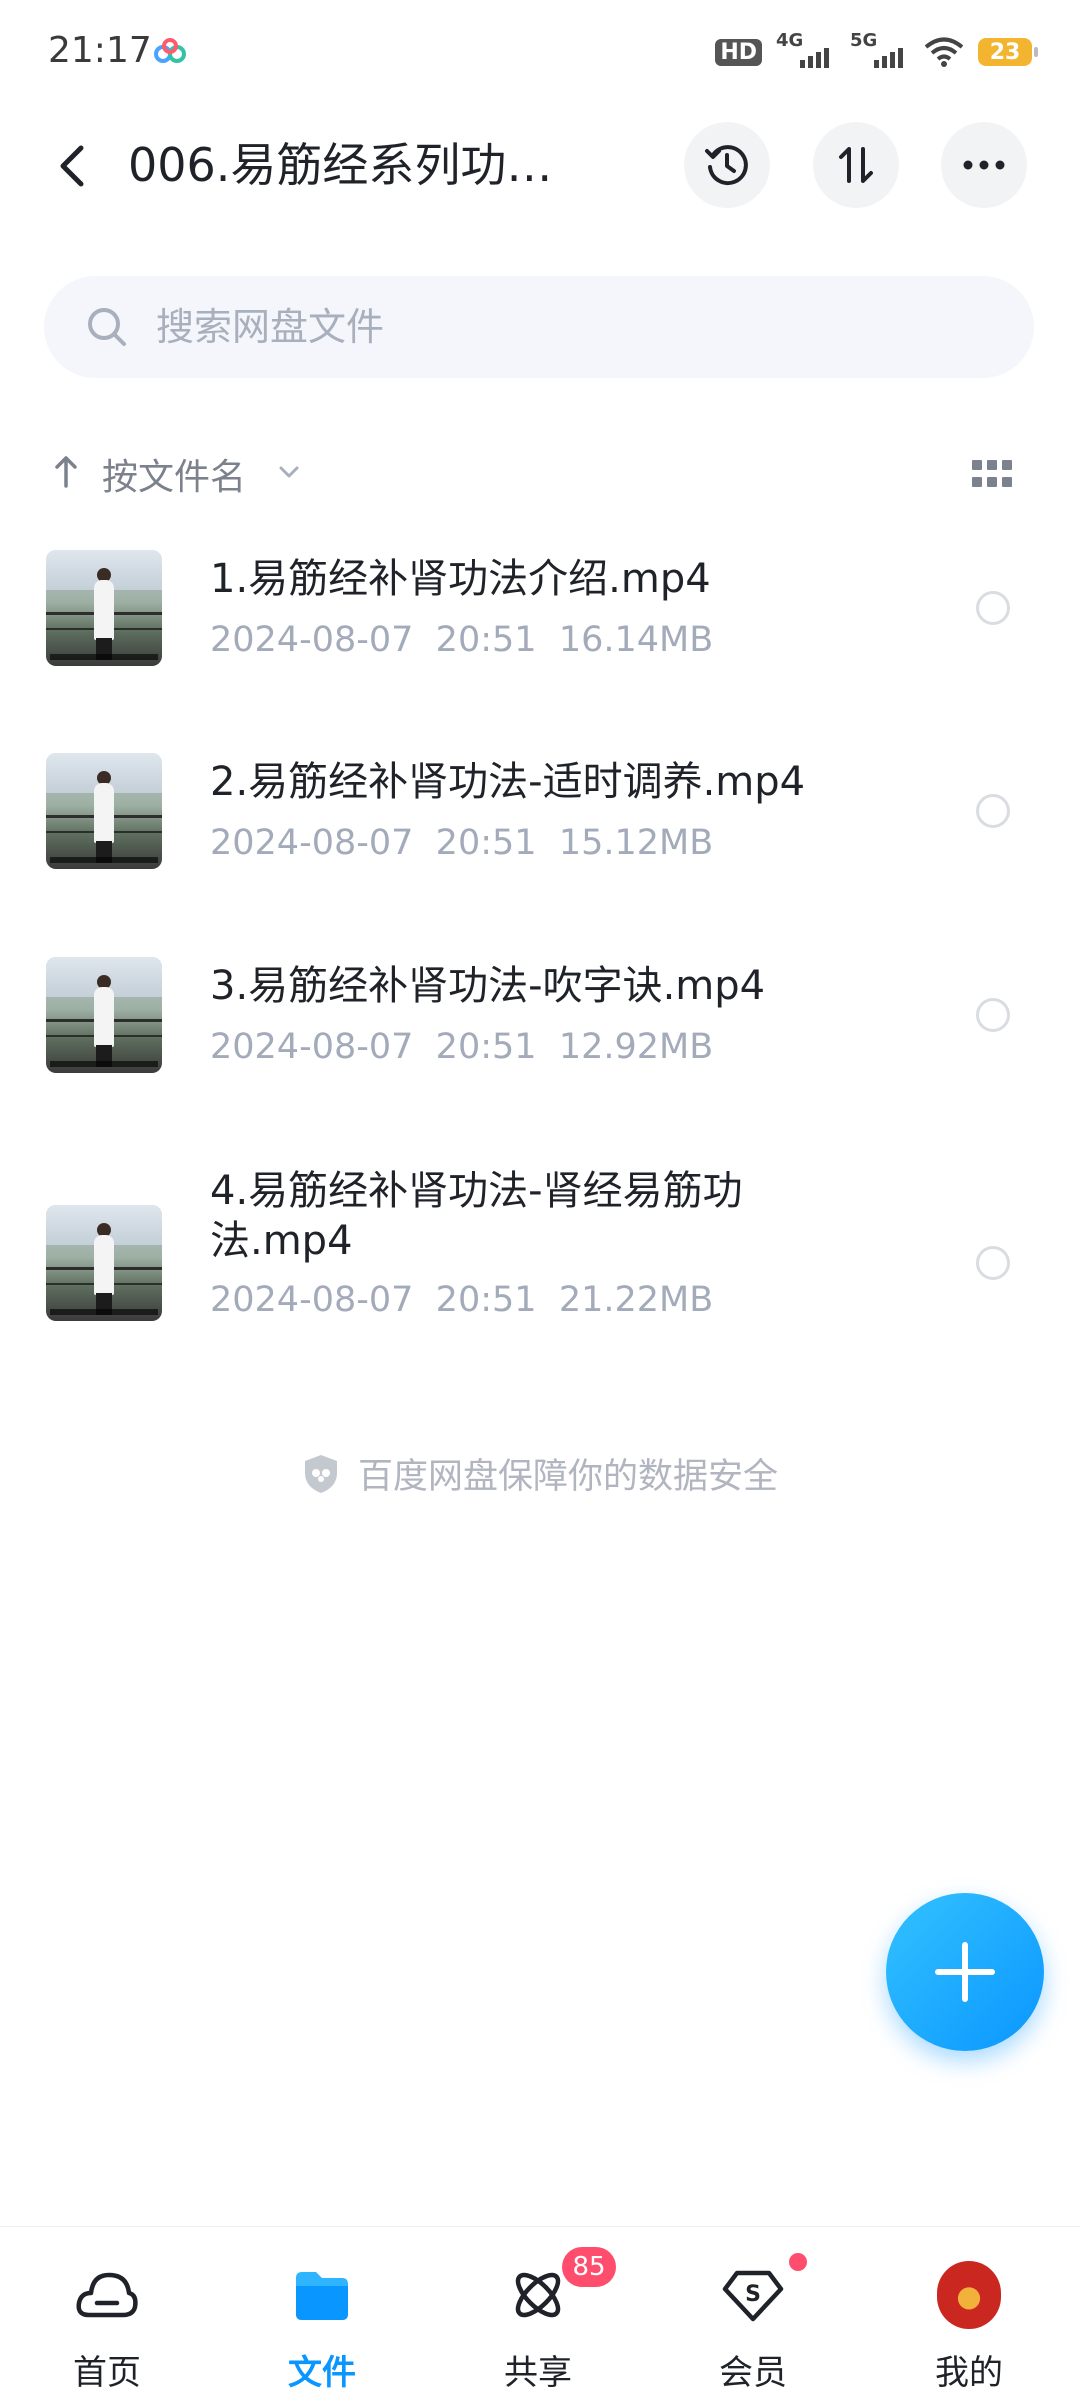 This screenshot has width=1080, height=2400. What do you see at coordinates (1008, 52) in the screenshot?
I see `battery-icon: 23` at bounding box center [1008, 52].